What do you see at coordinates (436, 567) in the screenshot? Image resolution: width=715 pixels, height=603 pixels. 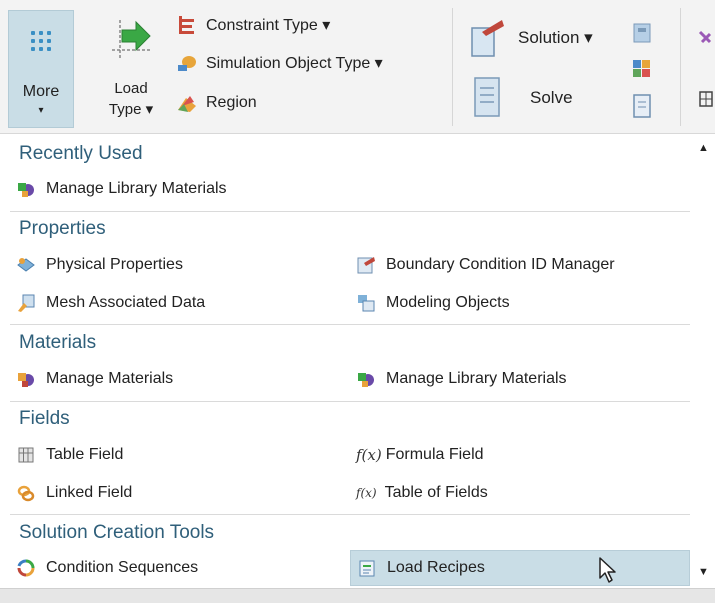 I see `menu-item-label: Load Recipes` at bounding box center [436, 567].